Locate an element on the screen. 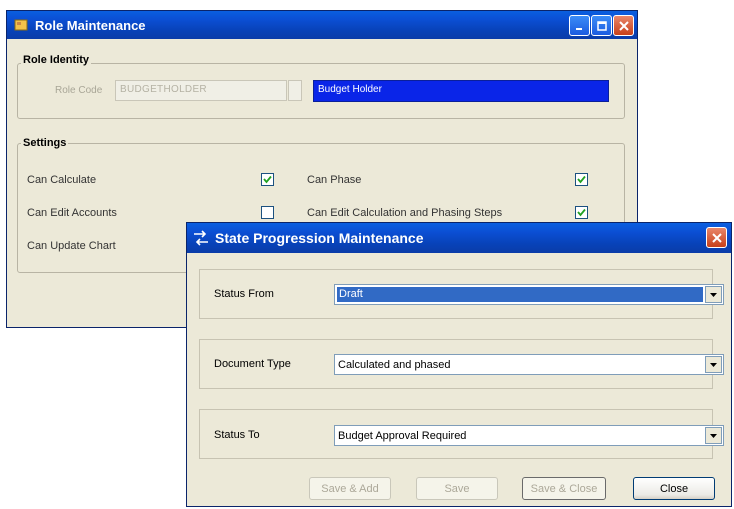  document-type-label: Document Type is located at coordinates (252, 364).